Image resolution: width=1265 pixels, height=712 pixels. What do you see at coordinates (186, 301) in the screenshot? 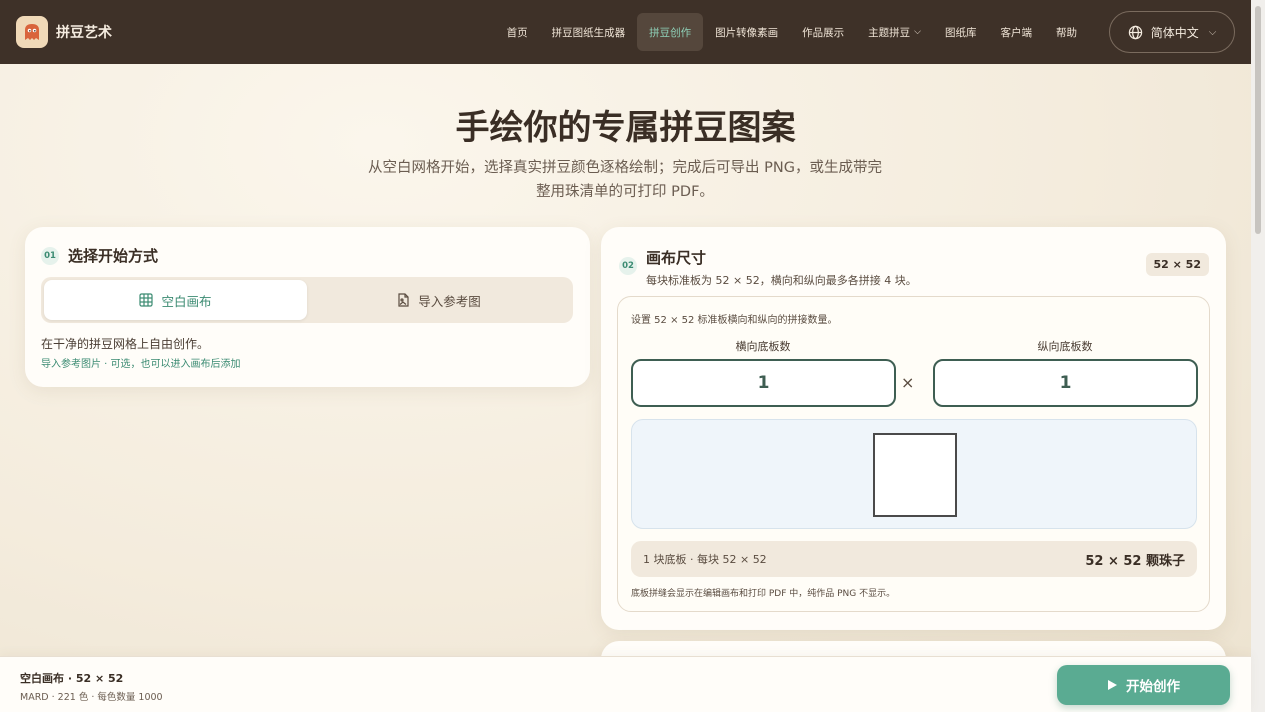
I see `blank-canvas-label: 空白画布` at bounding box center [186, 301].